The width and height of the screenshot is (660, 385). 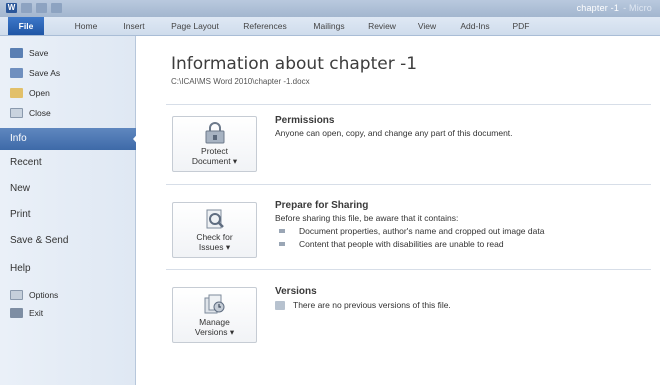 What do you see at coordinates (67, 269) in the screenshot?
I see `nav-help: Help` at bounding box center [67, 269].